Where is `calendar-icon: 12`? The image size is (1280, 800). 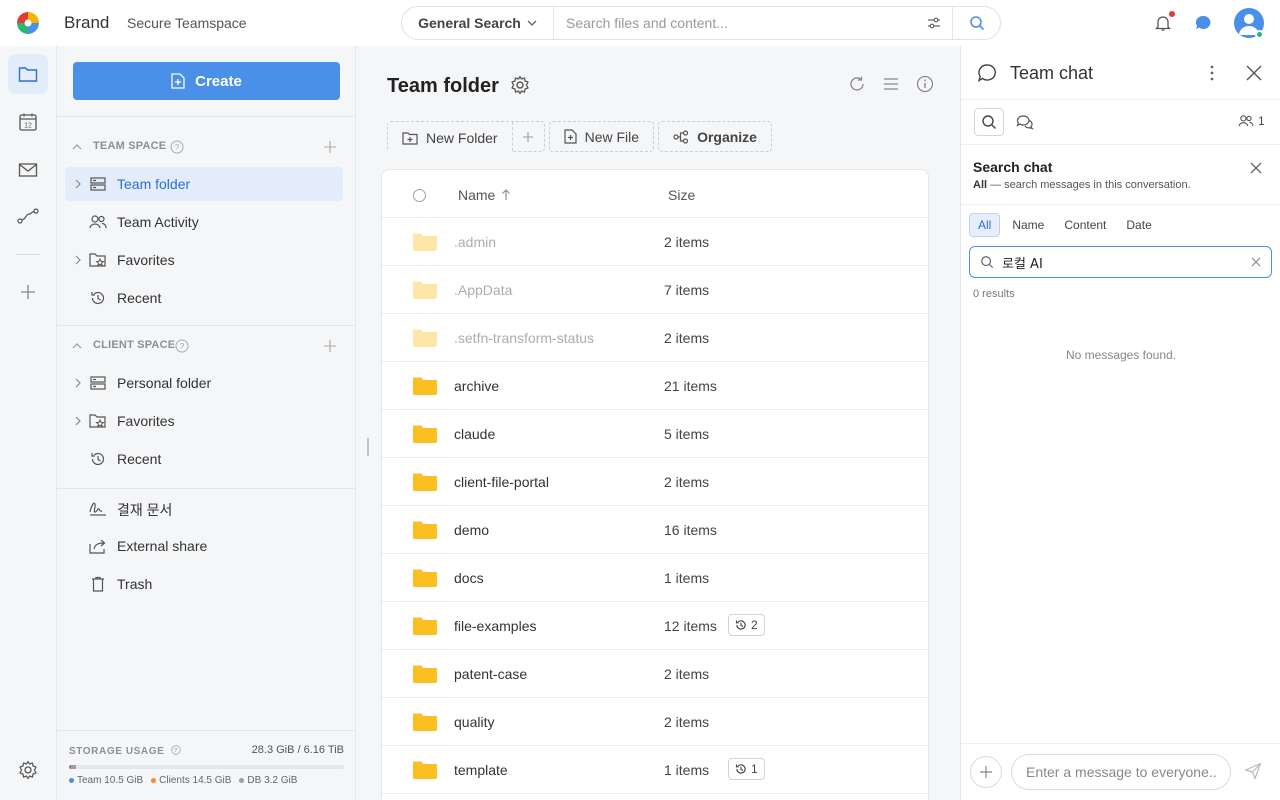 calendar-icon: 12 is located at coordinates (28, 122).